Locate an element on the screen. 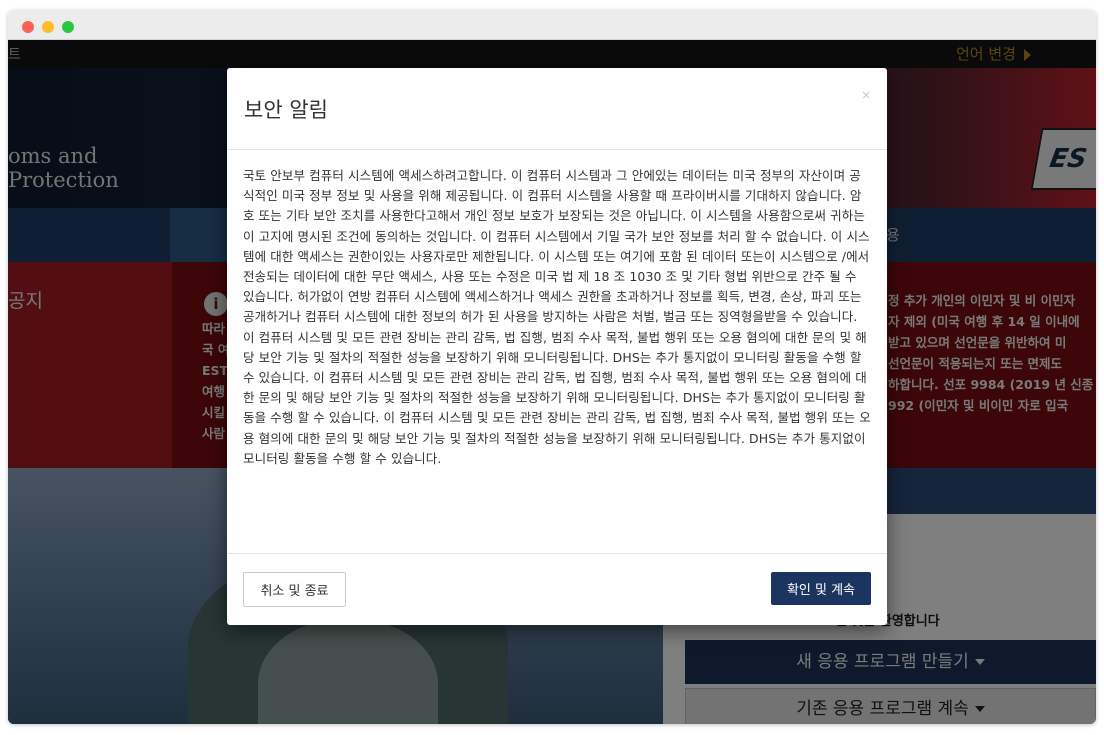  close-icon: × is located at coordinates (866, 95).